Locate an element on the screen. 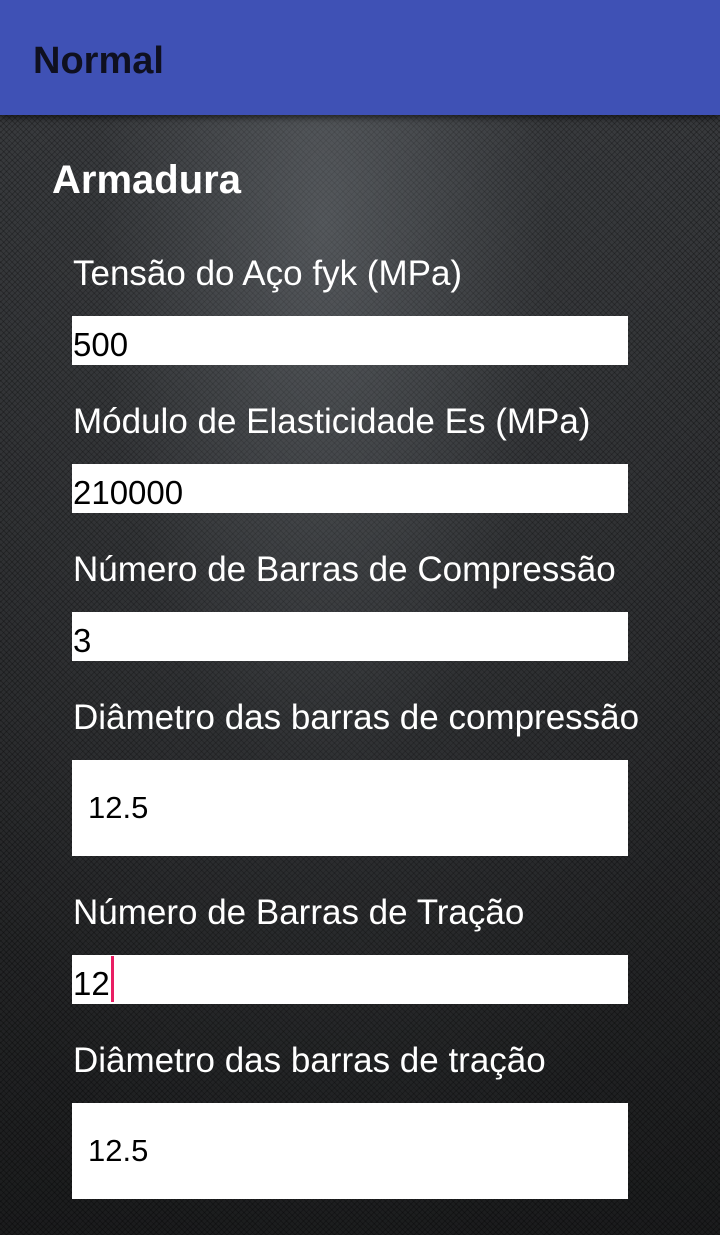 The image size is (720, 1235). es-input-value: 210000 is located at coordinates (128, 492).